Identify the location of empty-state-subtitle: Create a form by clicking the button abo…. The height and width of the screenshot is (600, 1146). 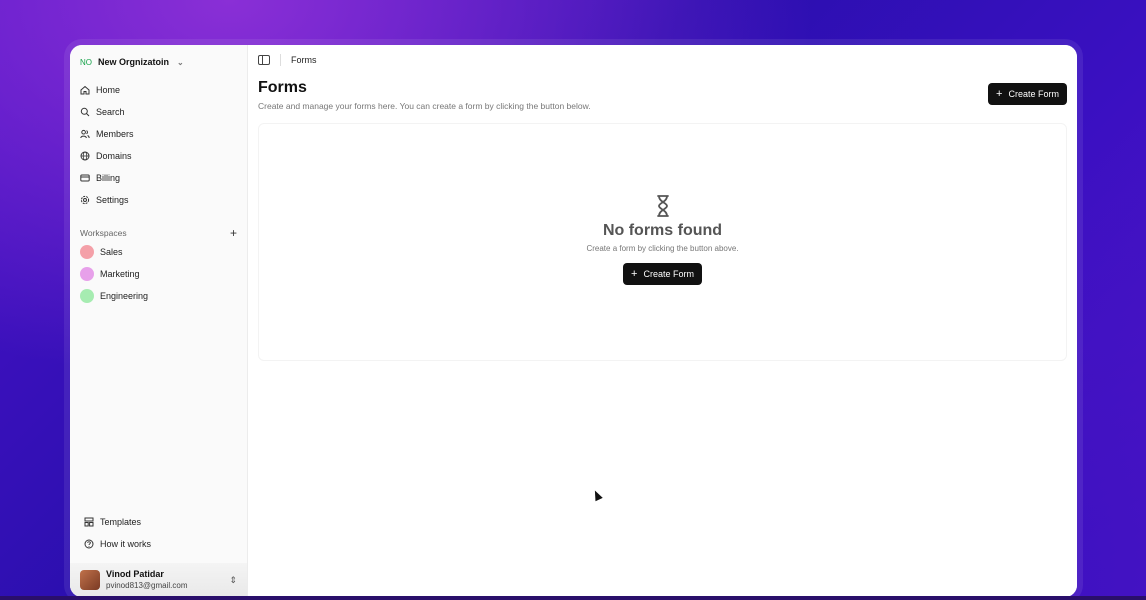
(662, 248).